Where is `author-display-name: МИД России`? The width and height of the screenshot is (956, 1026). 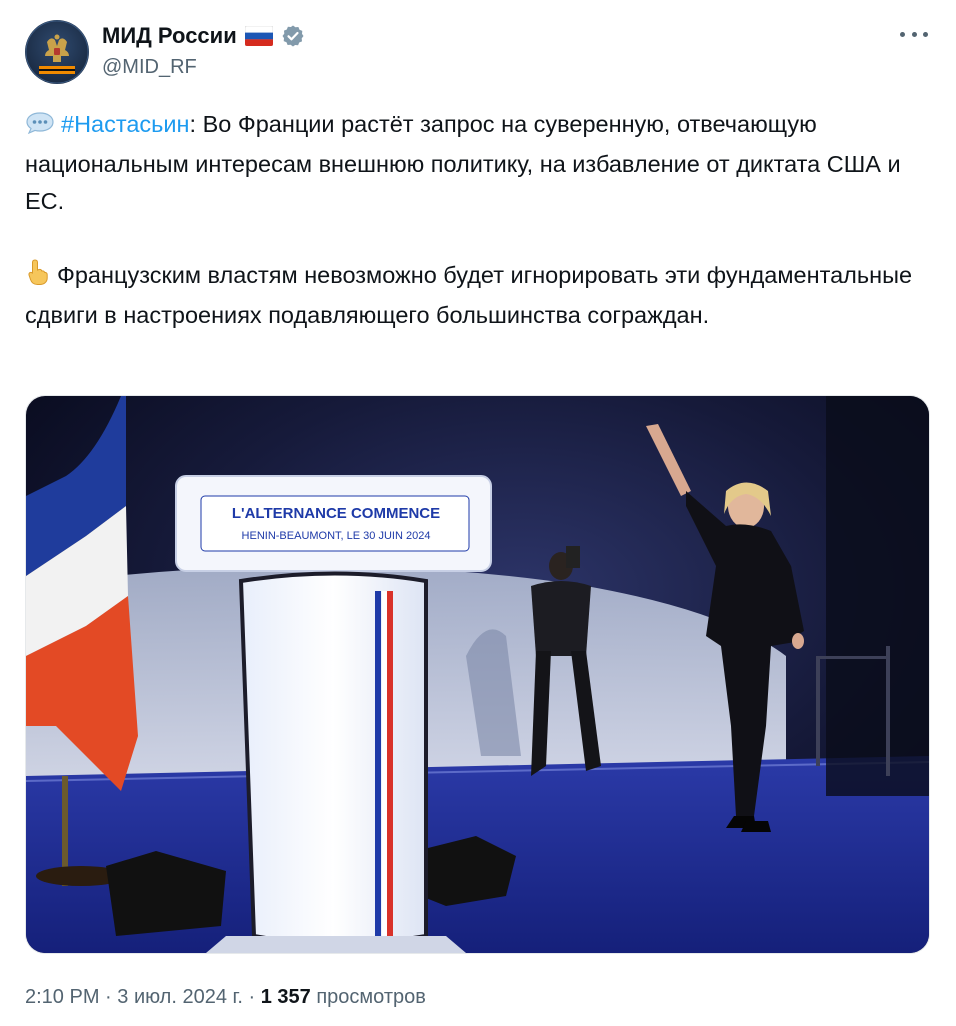 author-display-name: МИД России is located at coordinates (169, 36).